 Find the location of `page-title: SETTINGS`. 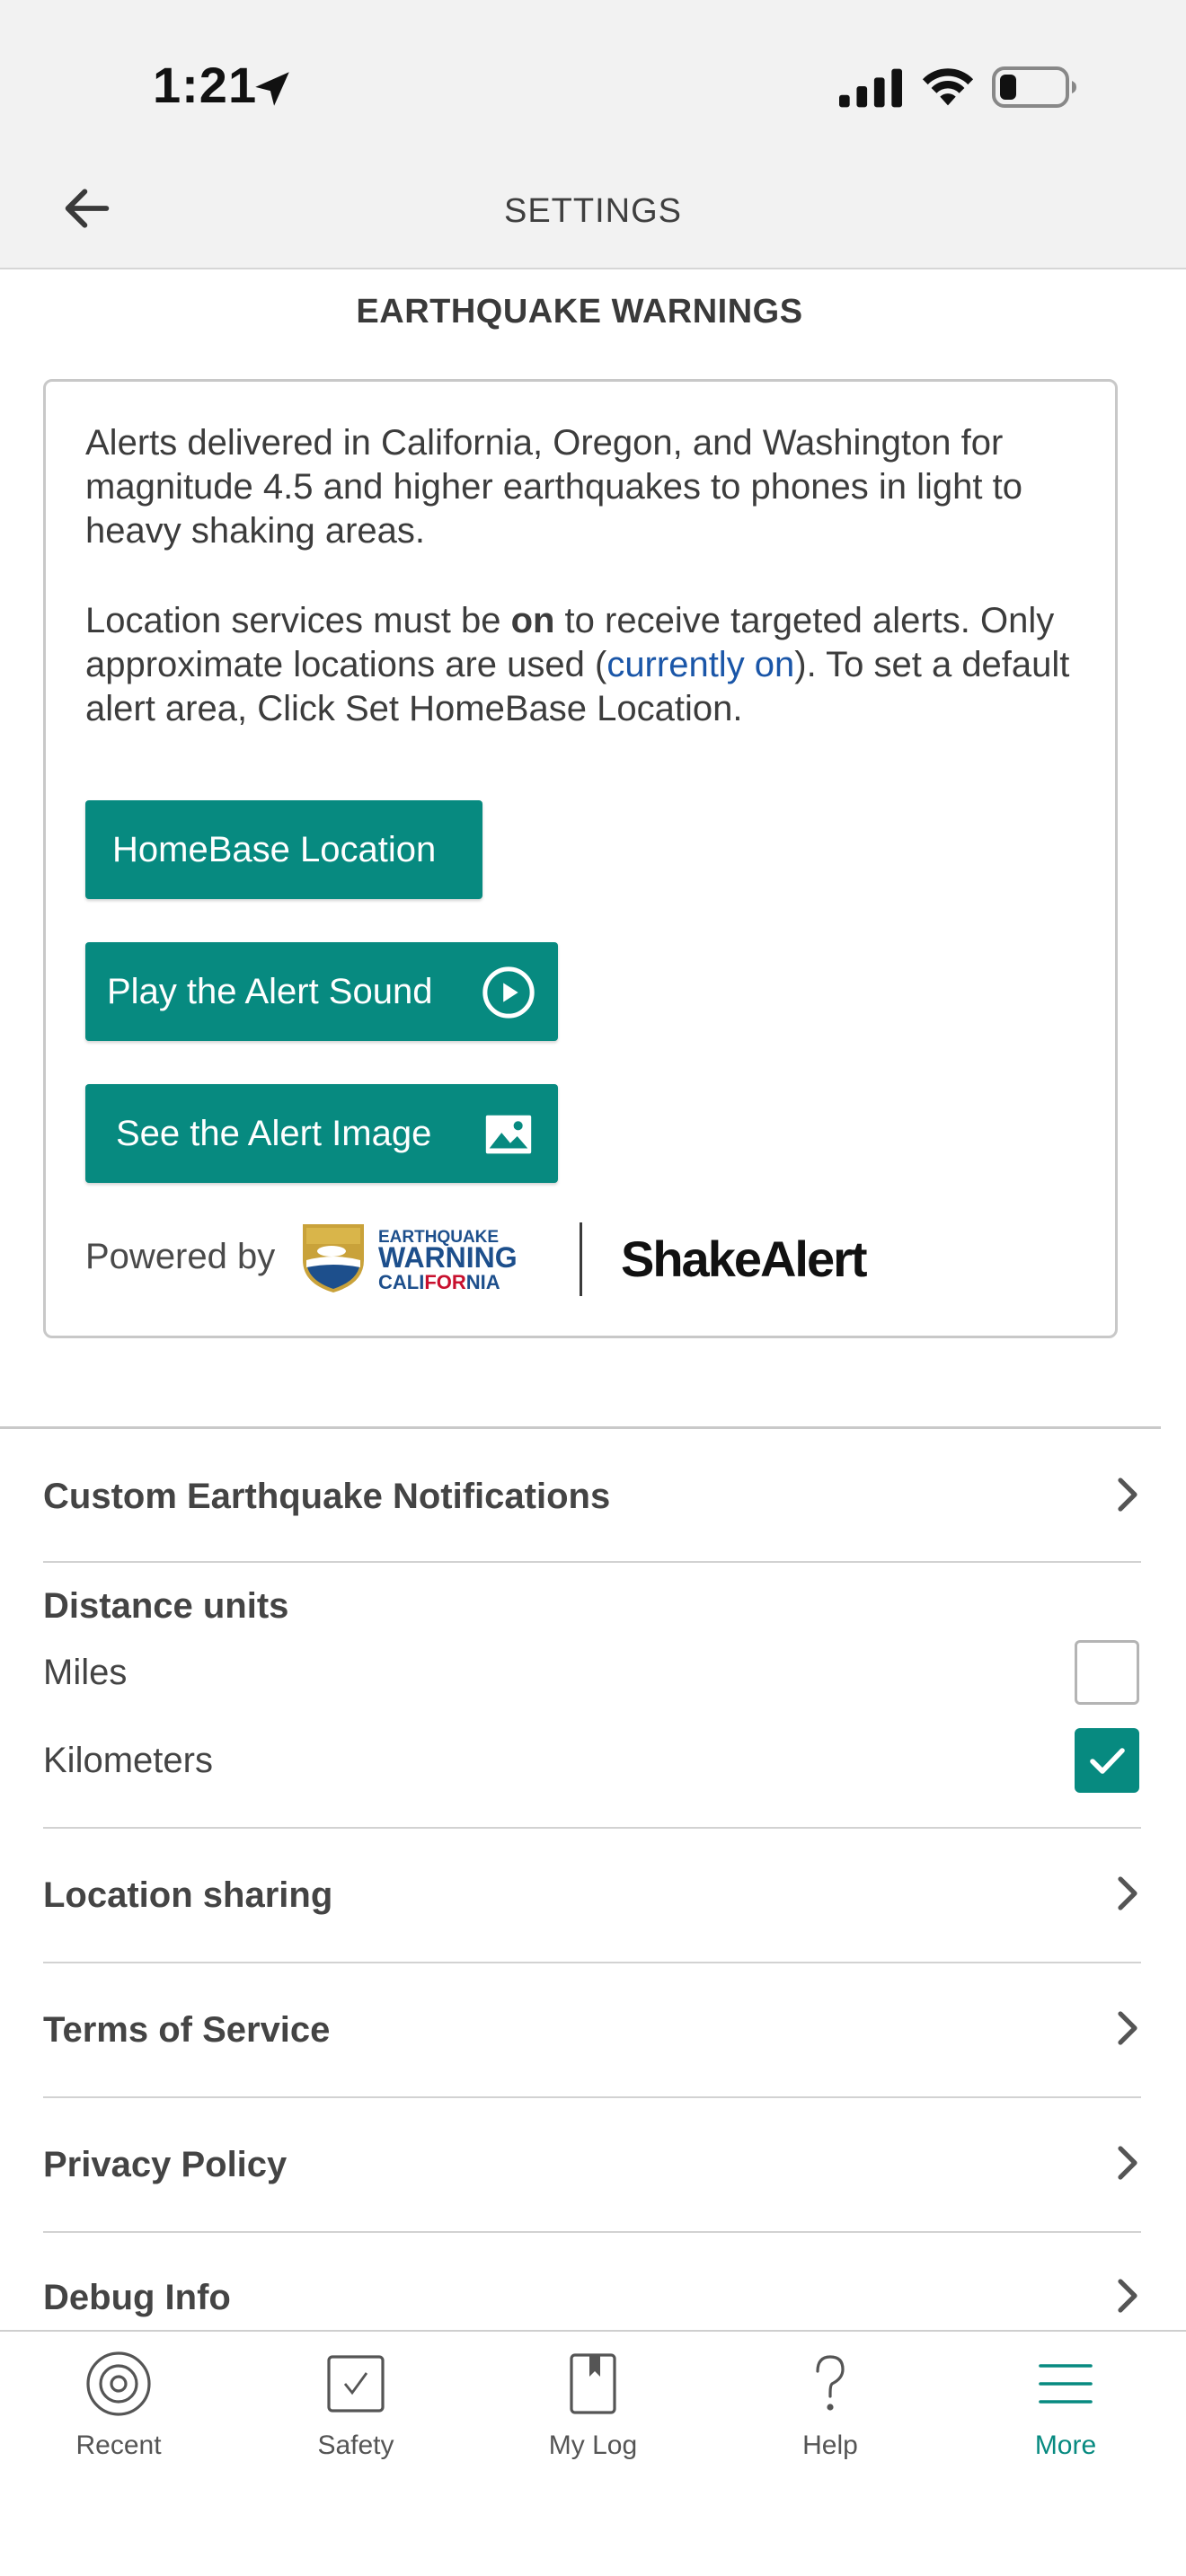

page-title: SETTINGS is located at coordinates (593, 211).